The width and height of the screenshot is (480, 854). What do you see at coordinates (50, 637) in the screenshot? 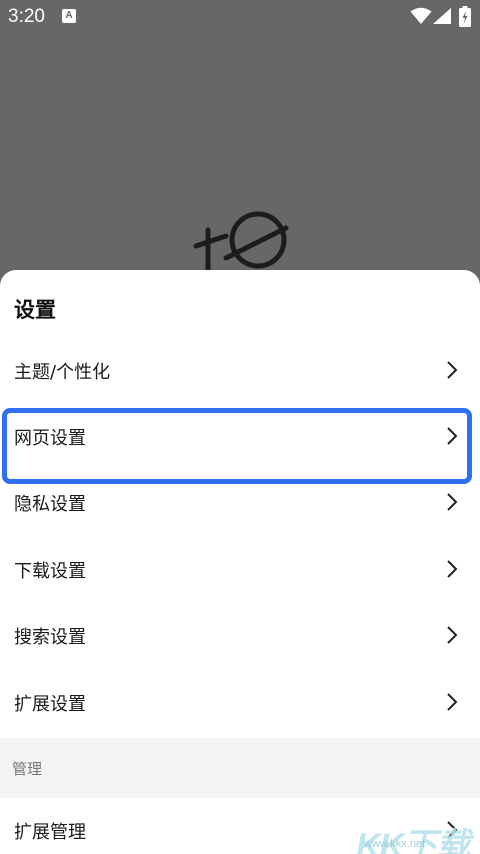
I see `item-label: 搜索设置` at bounding box center [50, 637].